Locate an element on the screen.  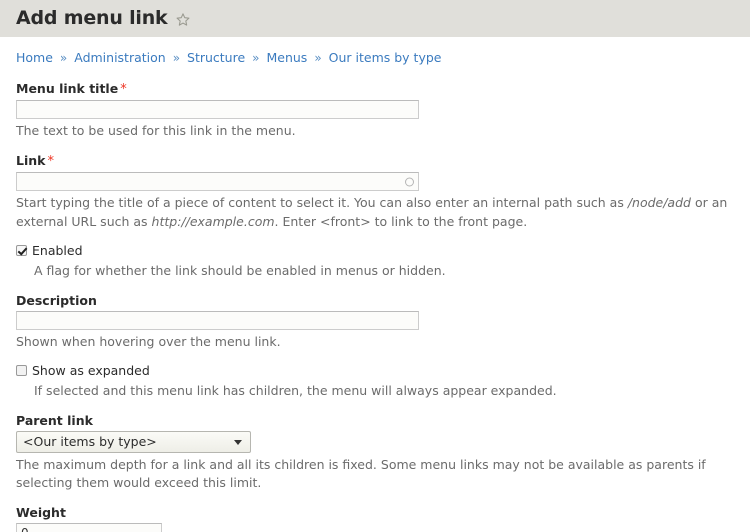
parent-link-select-wrapper: <Our items by type> is located at coordinates (133, 441).